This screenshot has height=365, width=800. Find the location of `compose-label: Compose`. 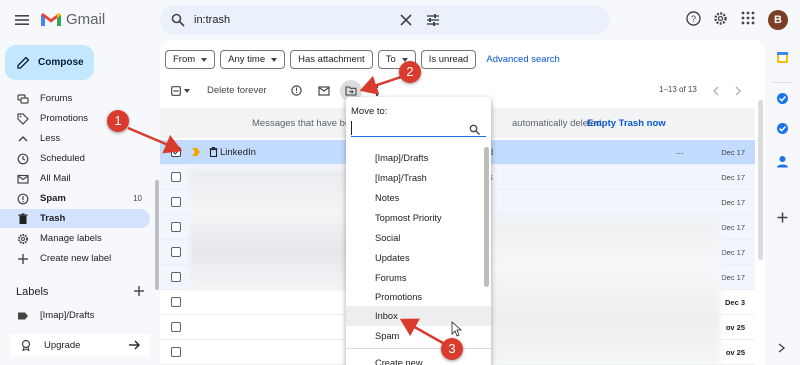

compose-label: Compose is located at coordinates (61, 62).